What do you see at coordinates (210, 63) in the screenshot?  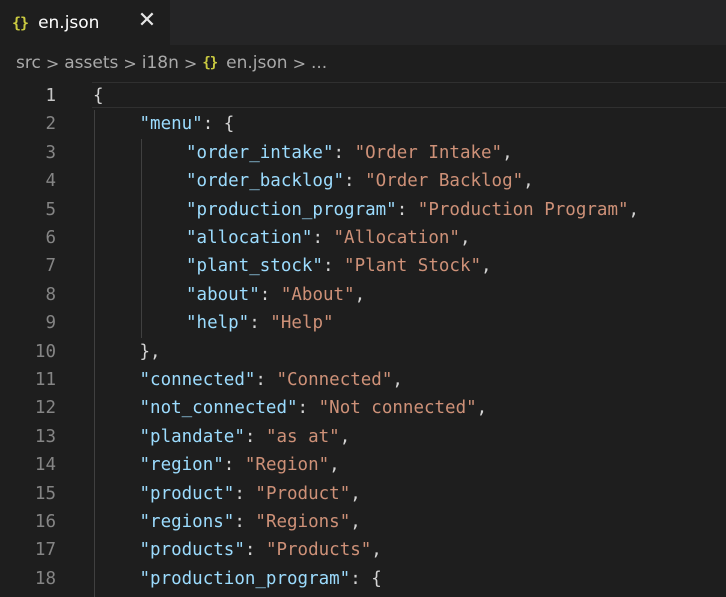 I see `json-braces-icon: {}` at bounding box center [210, 63].